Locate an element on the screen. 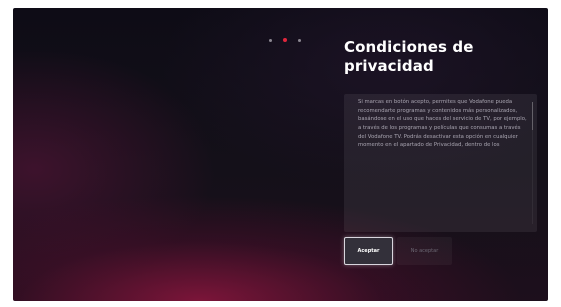  reject-button: No aceptar is located at coordinates (424, 251).